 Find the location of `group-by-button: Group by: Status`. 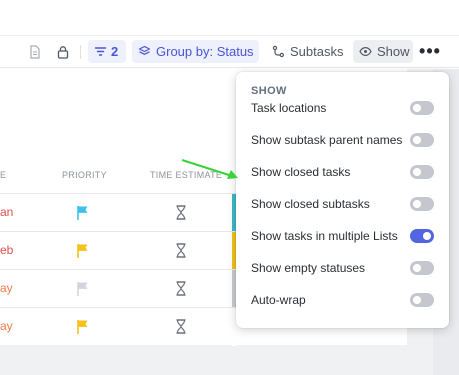

group-by-button: Group by: Status is located at coordinates (195, 51).